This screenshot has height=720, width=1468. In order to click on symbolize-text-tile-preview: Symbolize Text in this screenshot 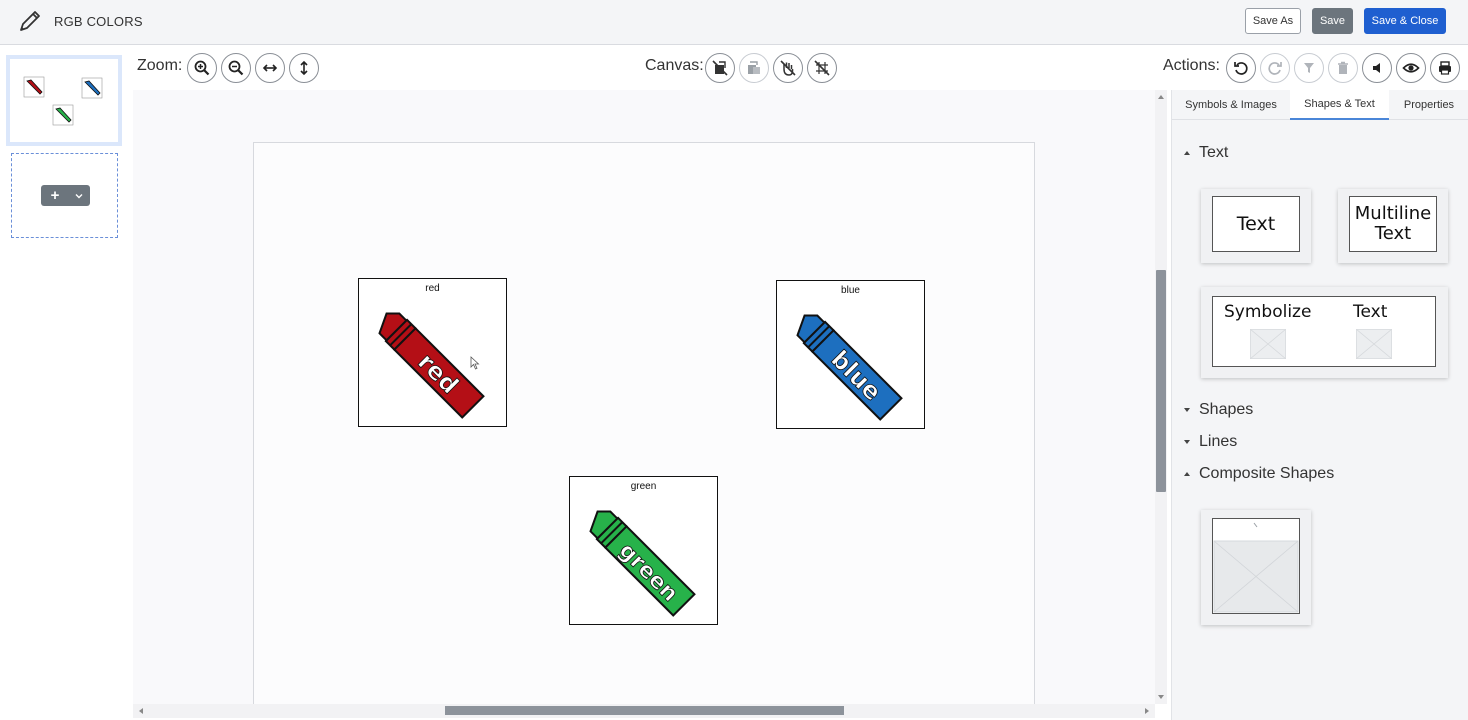, I will do `click(1324, 331)`.